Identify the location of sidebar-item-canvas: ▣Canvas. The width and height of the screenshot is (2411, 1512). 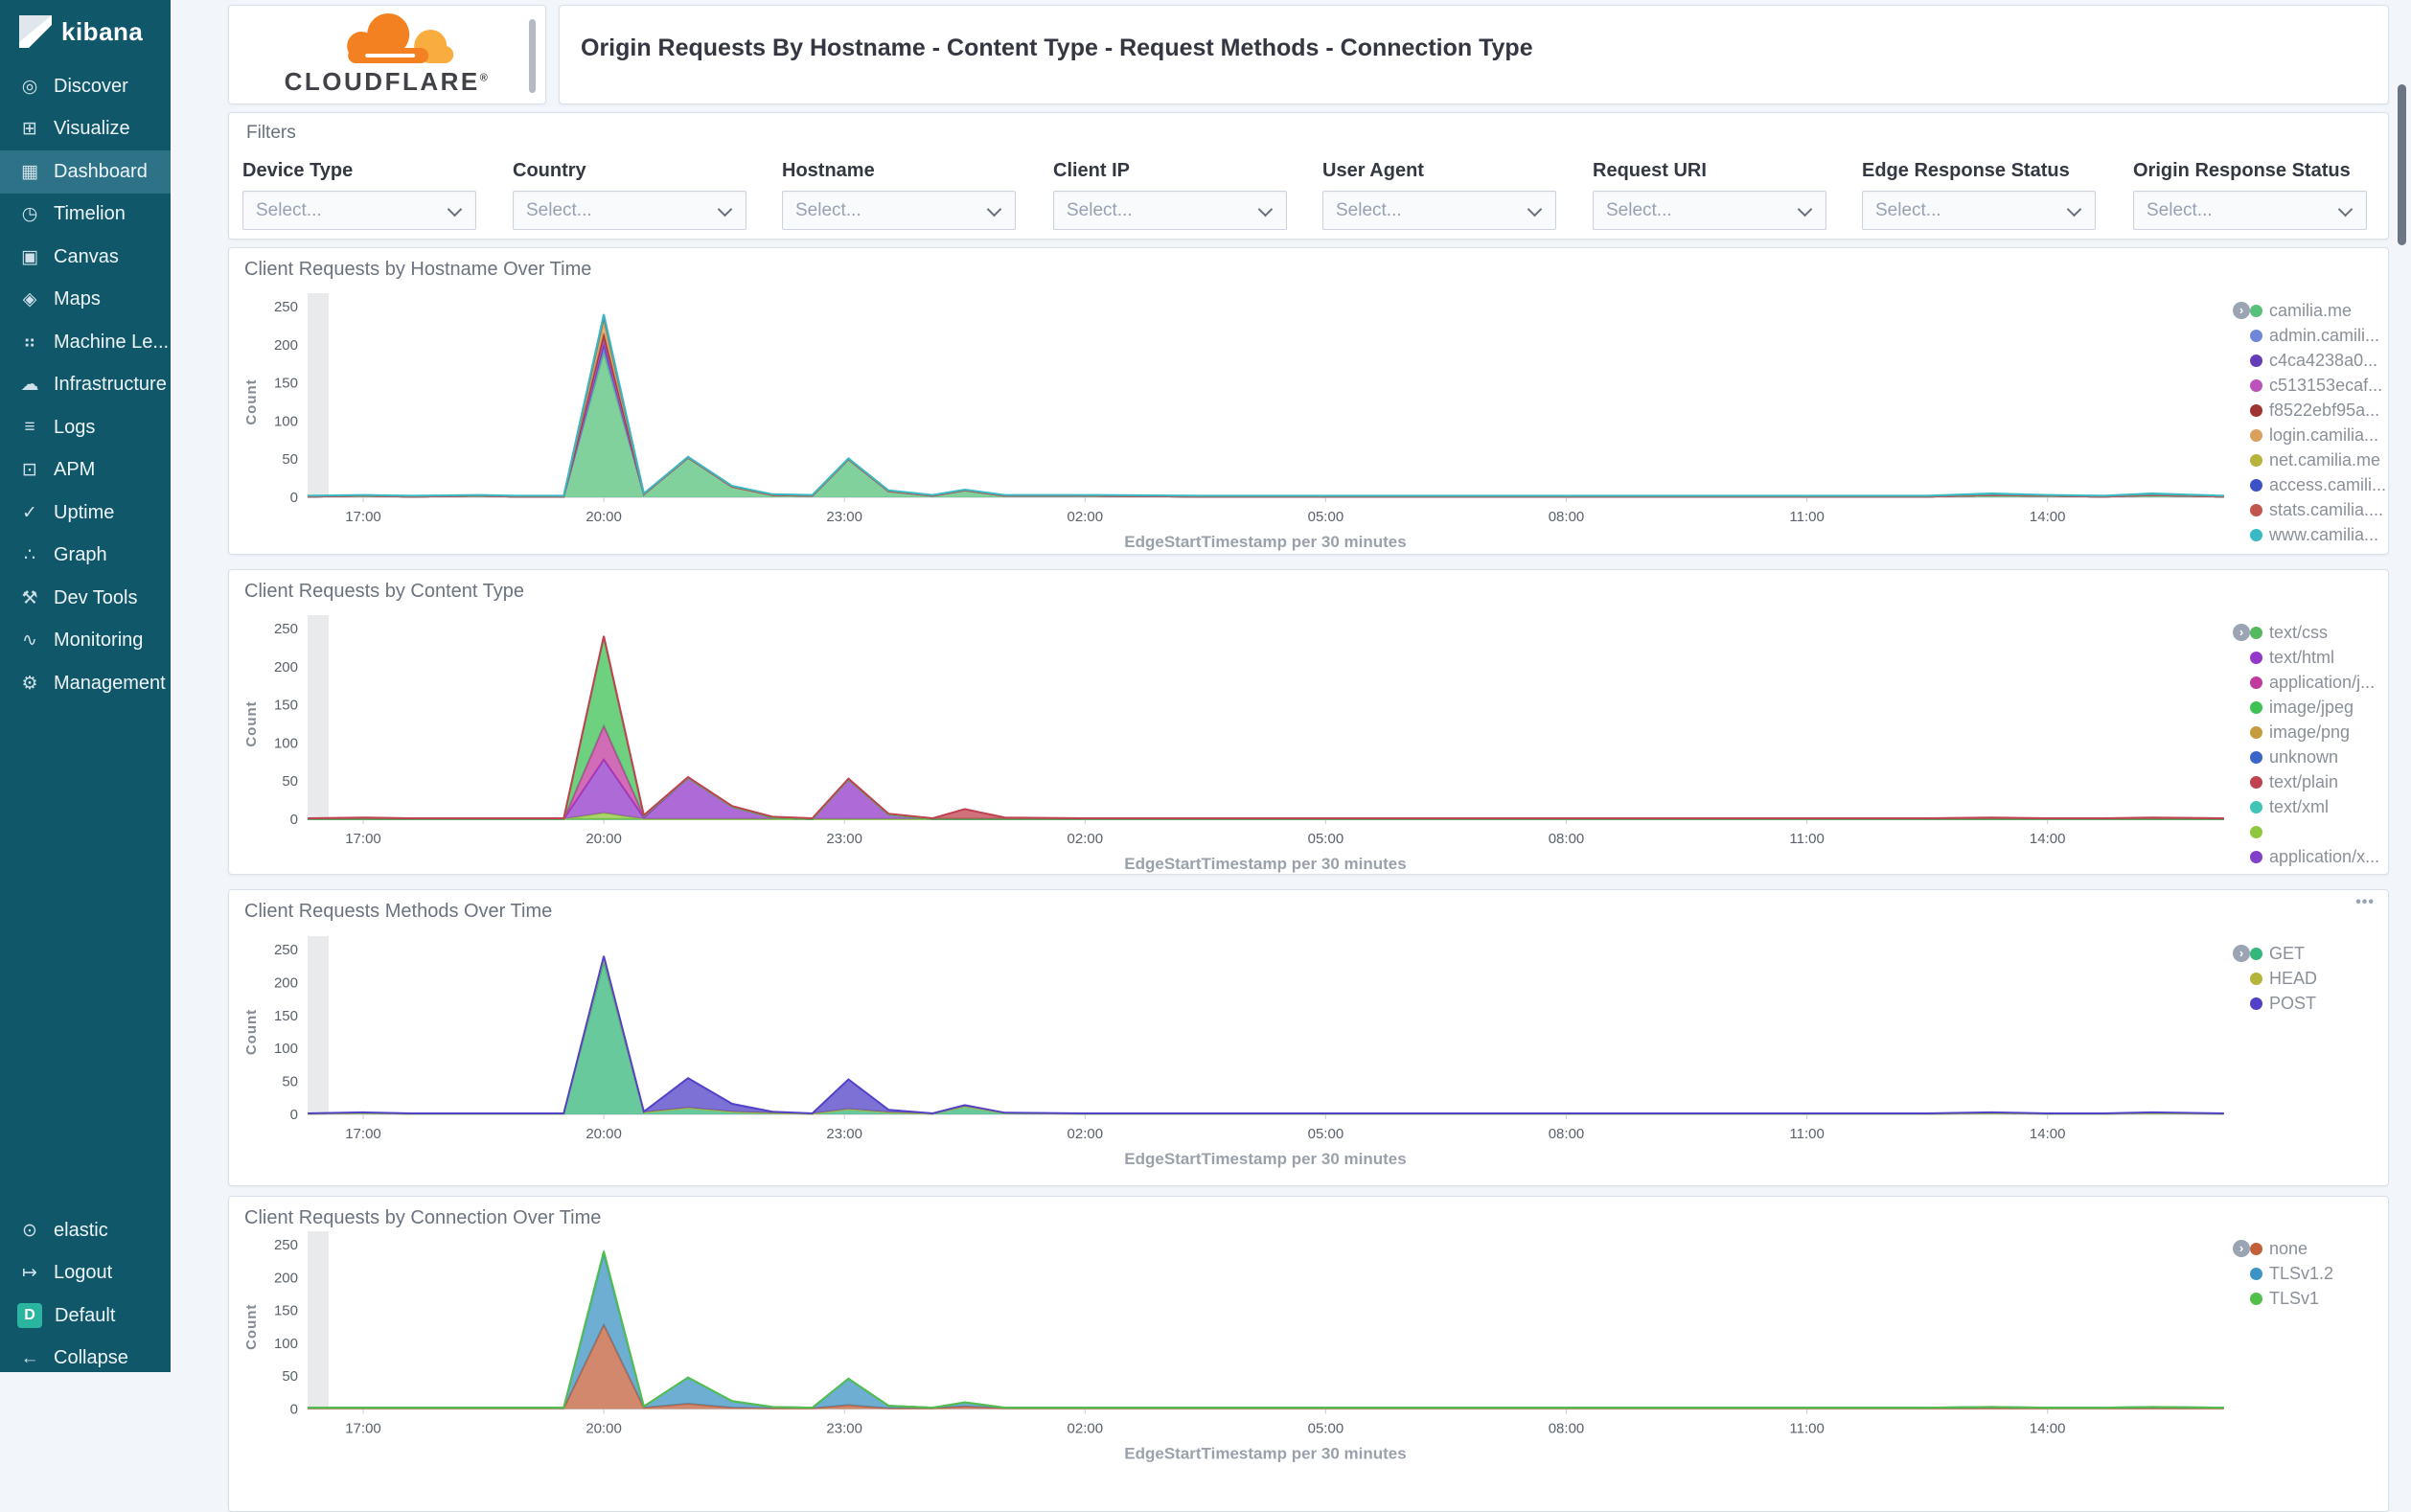
(85, 257).